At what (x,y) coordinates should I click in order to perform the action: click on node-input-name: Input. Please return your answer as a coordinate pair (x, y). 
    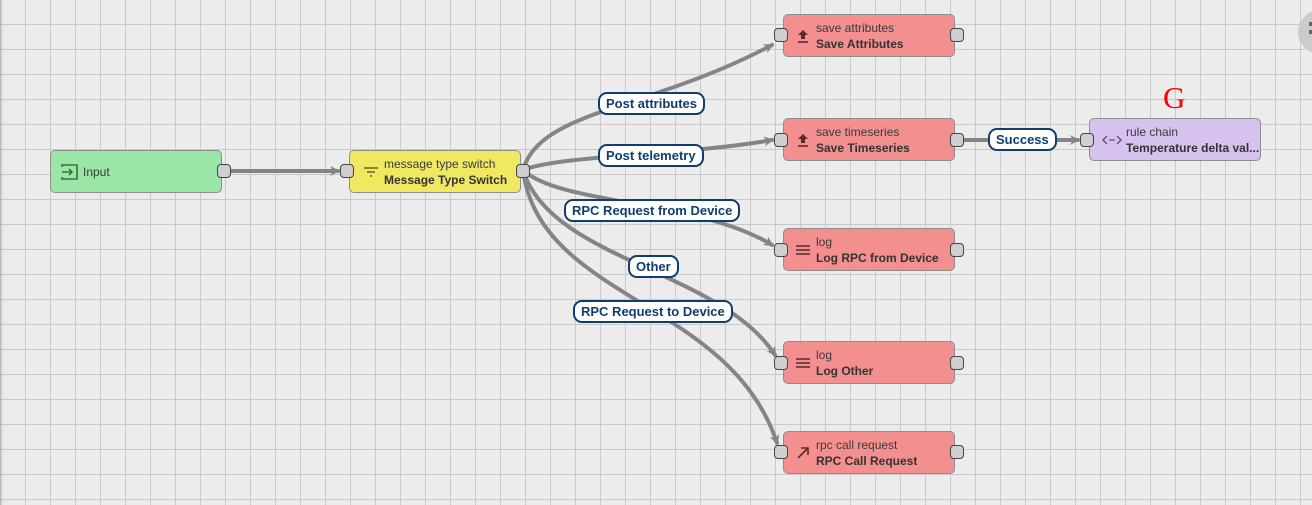
    Looking at the image, I should click on (96, 171).